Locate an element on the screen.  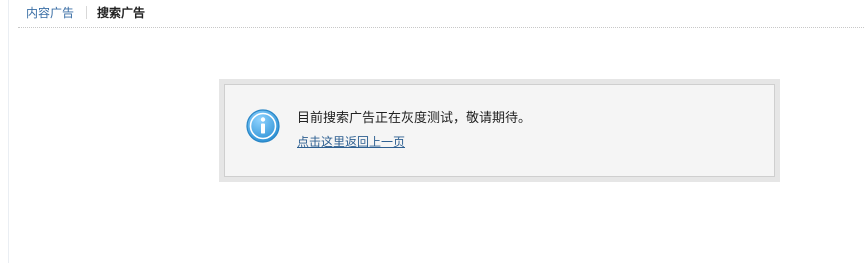
notice-message: 目前搜索广告正在灰度测试，敬请期待。 is located at coordinates (414, 118).